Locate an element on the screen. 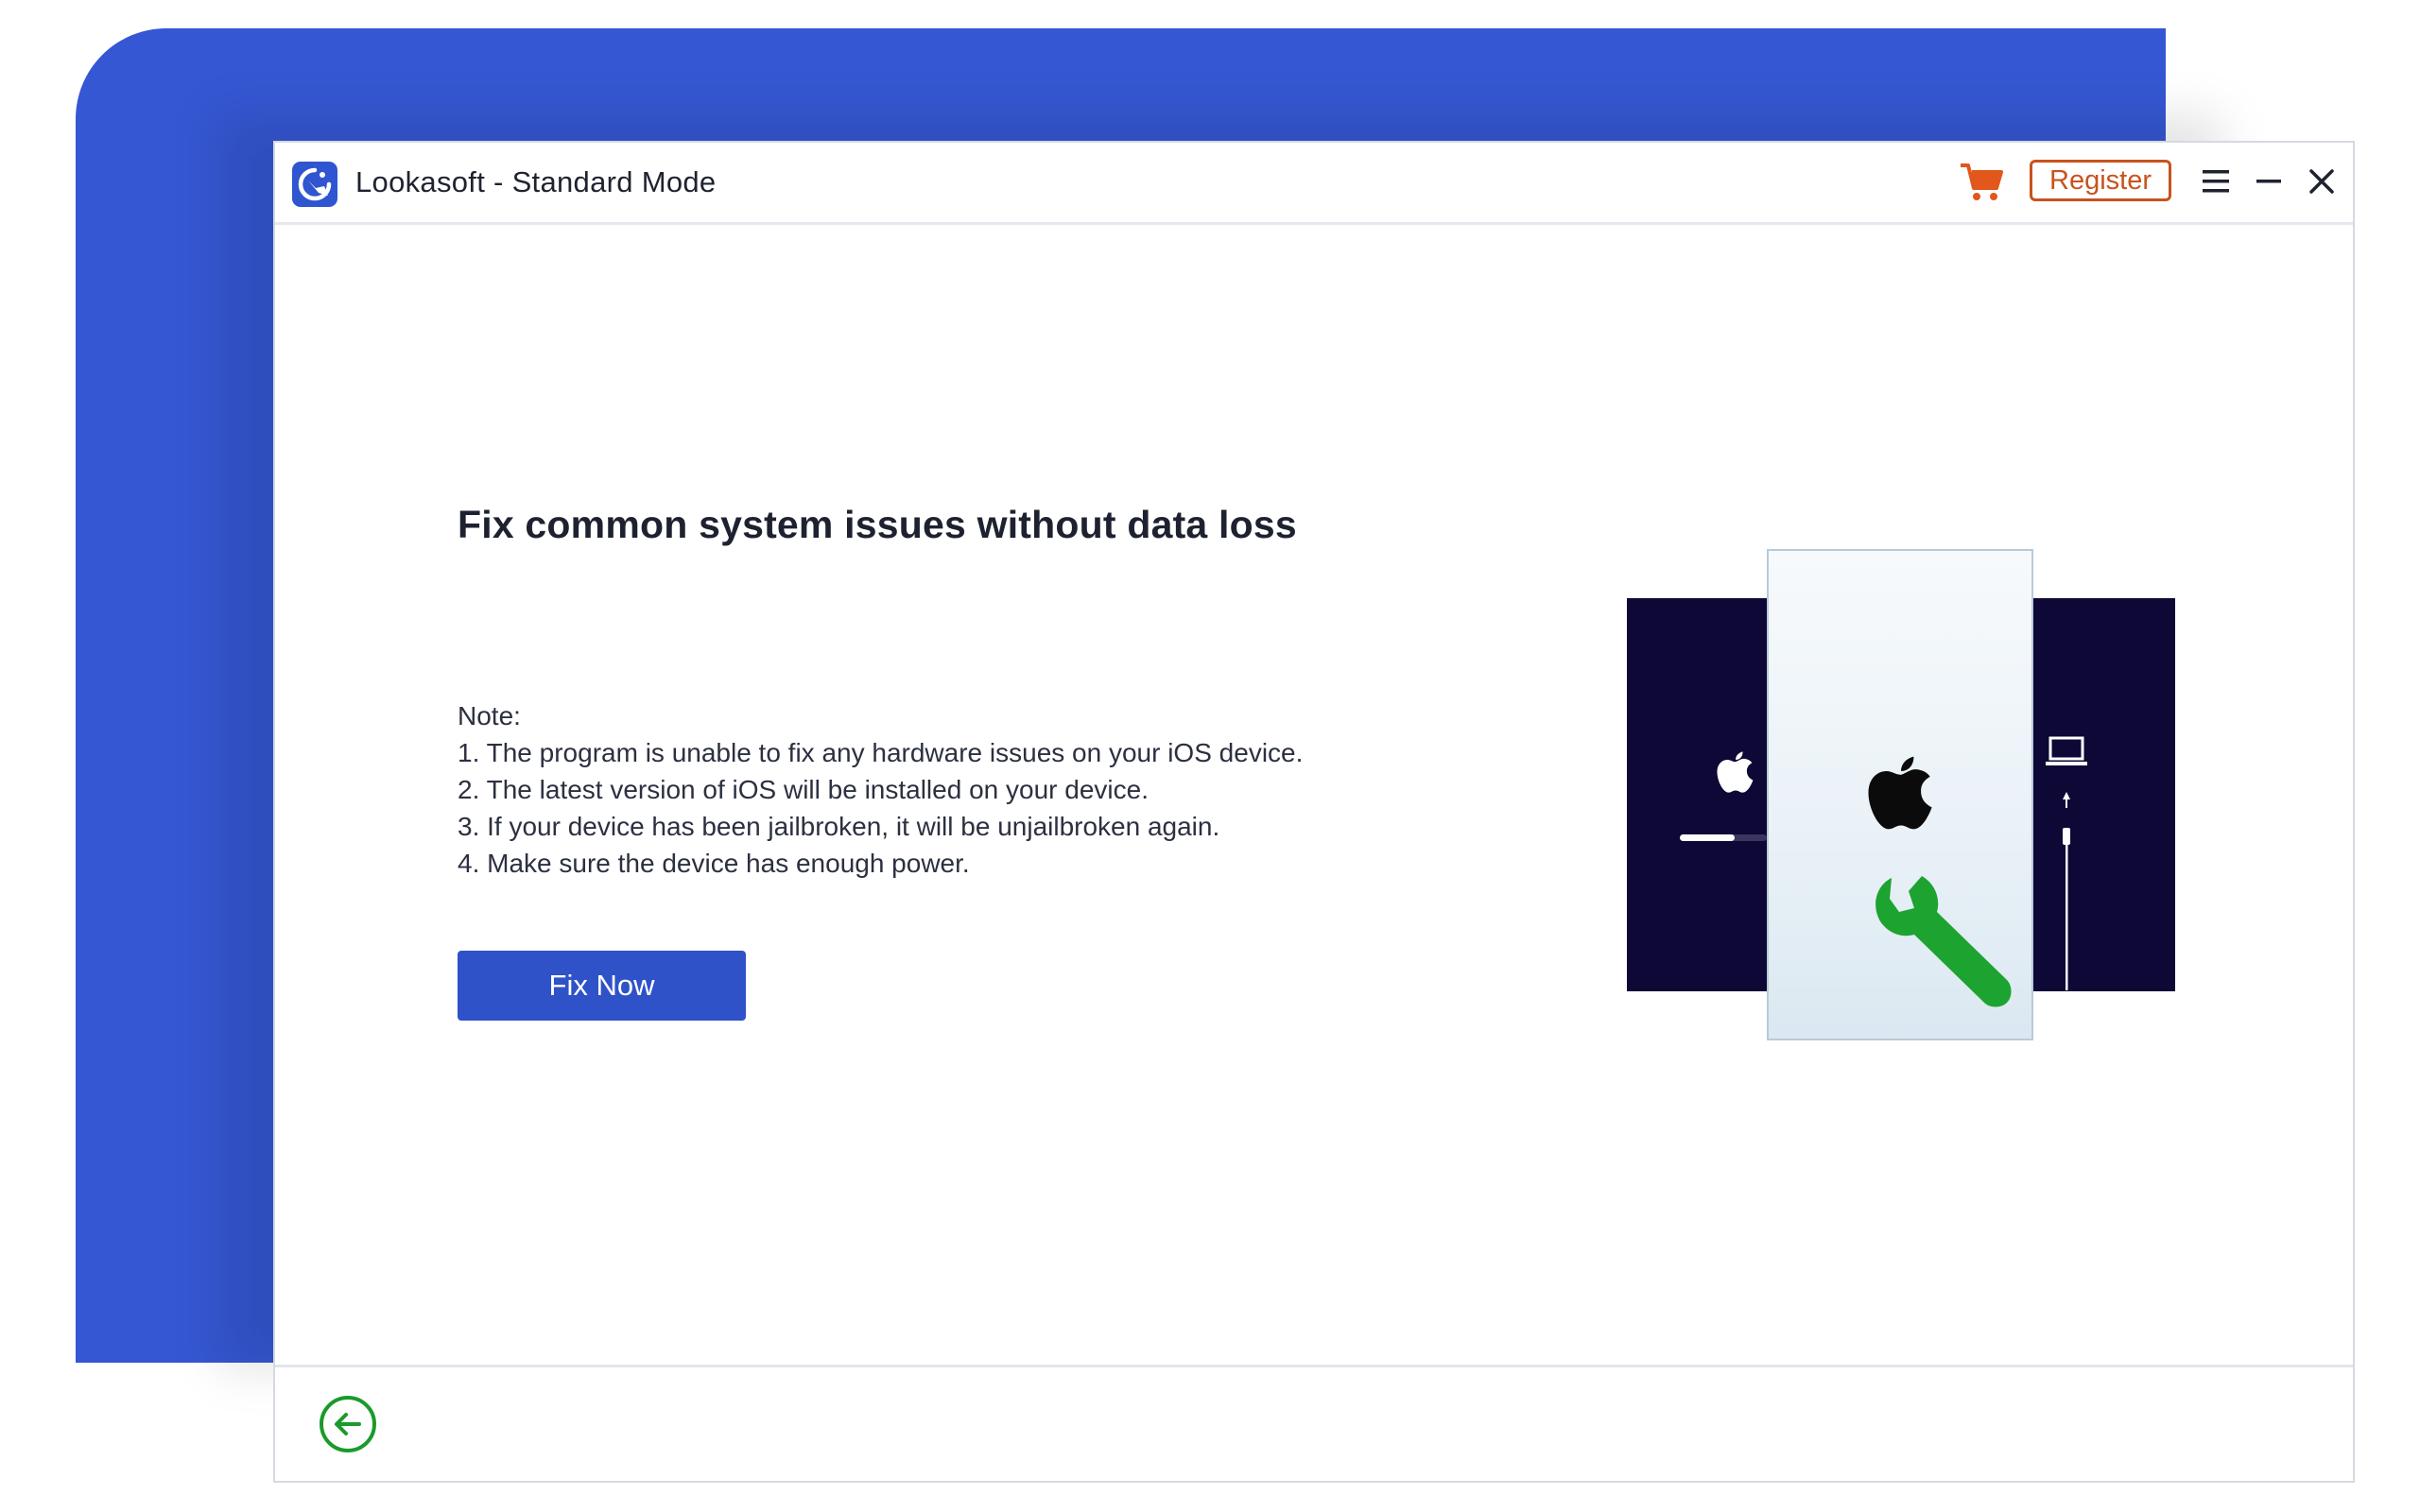 The height and width of the screenshot is (1512, 2420). usb-cable-icon is located at coordinates (2066, 891).